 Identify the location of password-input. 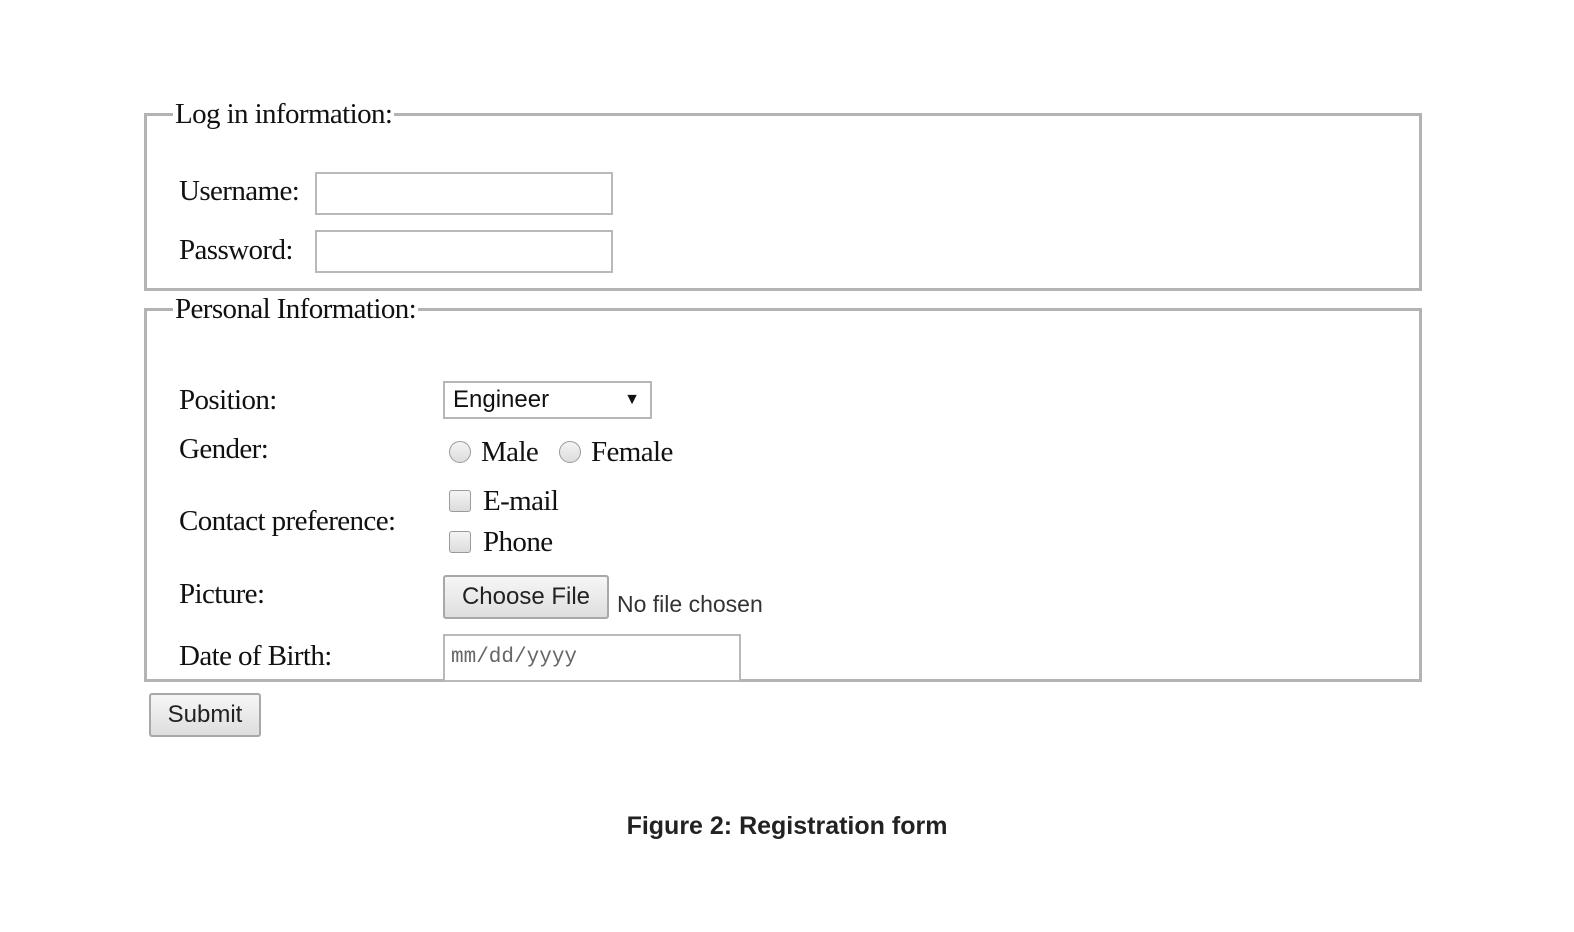
(464, 251).